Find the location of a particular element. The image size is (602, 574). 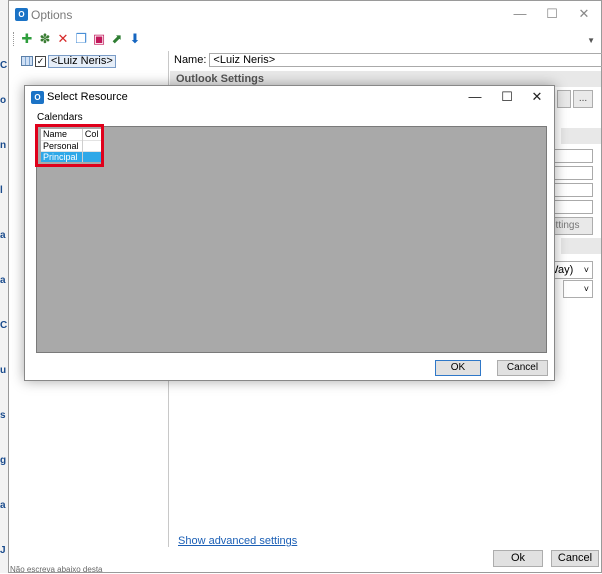

options-titlebar: O Options — ☐ ✕ is located at coordinates (305, 14).